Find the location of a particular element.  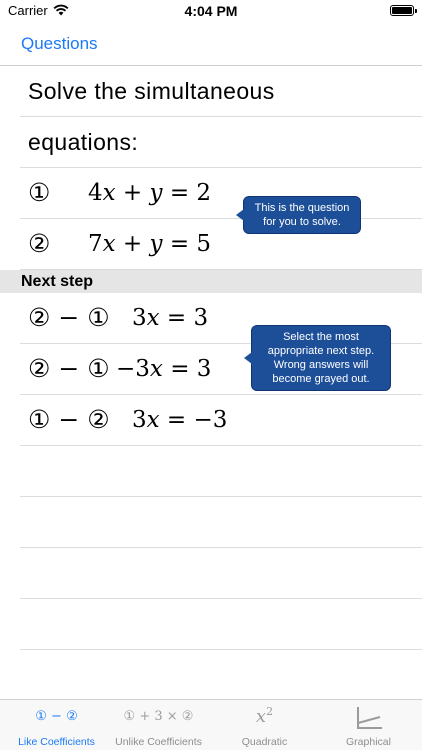

clock: 4:04 PM is located at coordinates (211, 11).